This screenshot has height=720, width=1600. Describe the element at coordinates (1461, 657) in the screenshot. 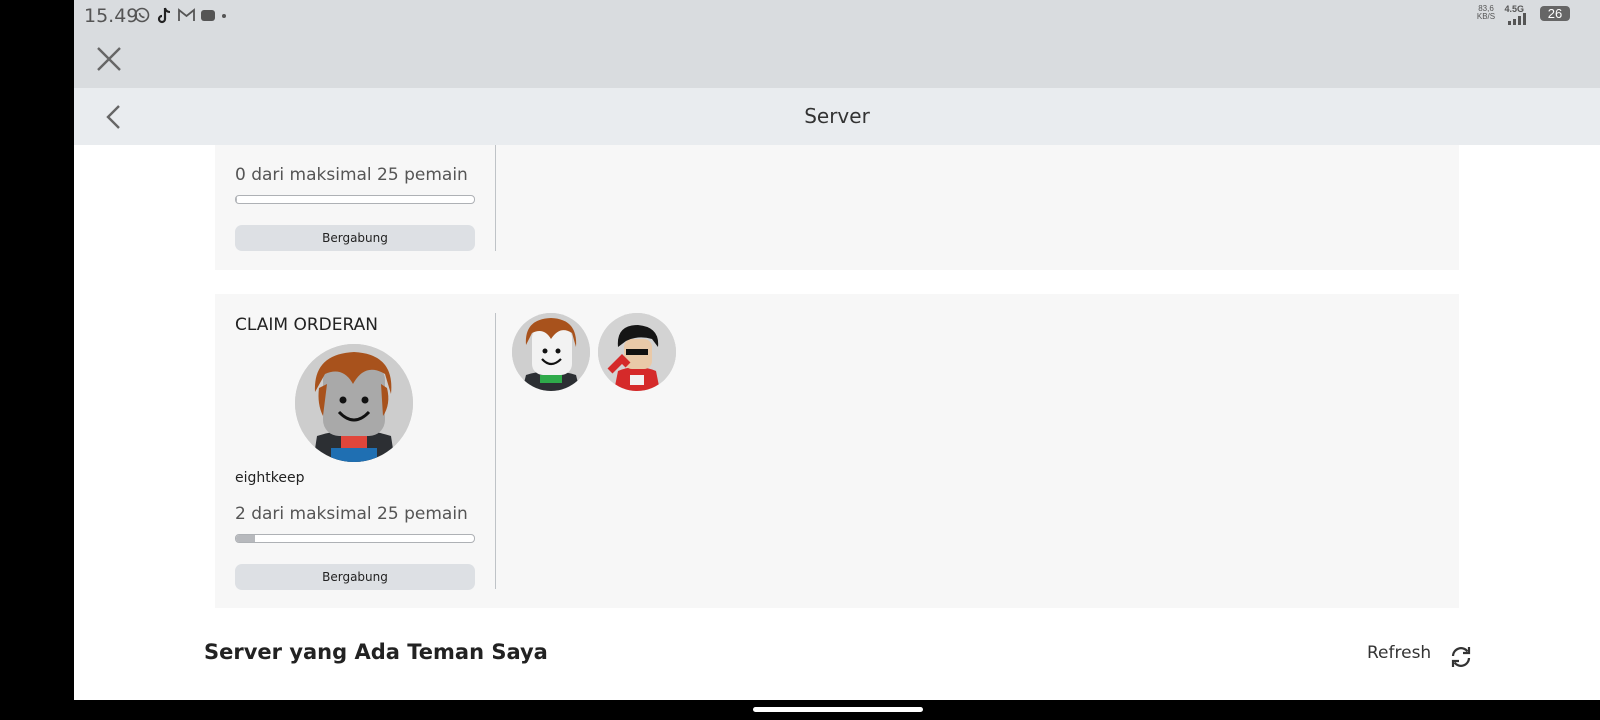

I see `refresh-icon` at that location.